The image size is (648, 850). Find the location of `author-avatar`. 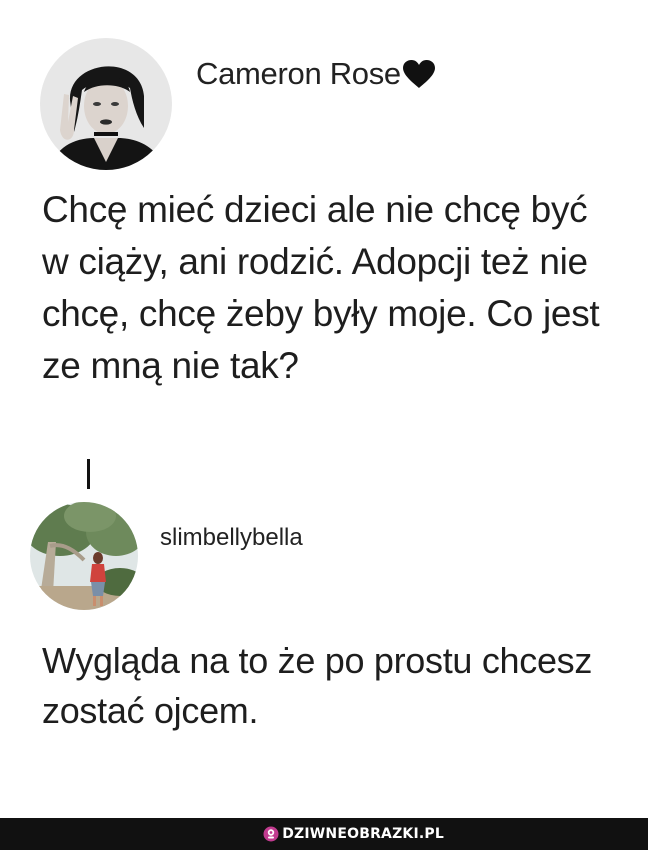

author-avatar is located at coordinates (106, 104).